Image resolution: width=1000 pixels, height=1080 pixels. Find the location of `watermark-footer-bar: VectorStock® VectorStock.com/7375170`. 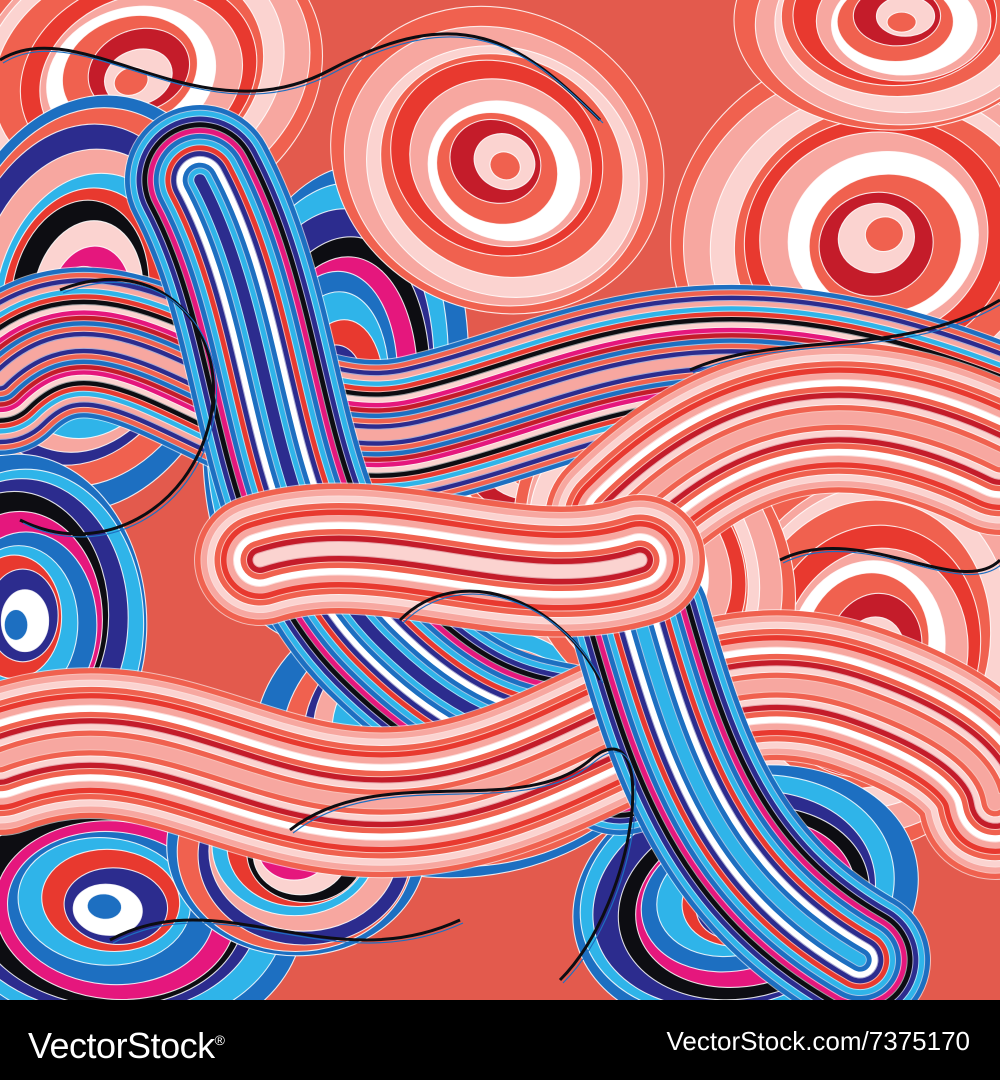

watermark-footer-bar: VectorStock® VectorStock.com/7375170 is located at coordinates (500, 1040).